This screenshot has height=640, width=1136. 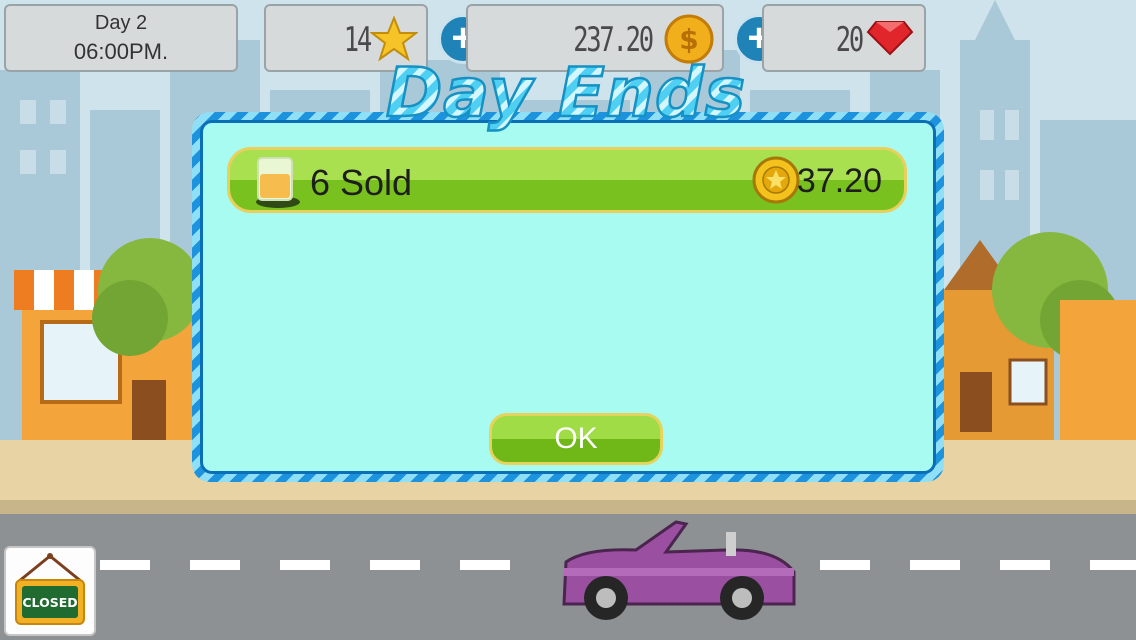 What do you see at coordinates (679, 570) in the screenshot?
I see `car` at bounding box center [679, 570].